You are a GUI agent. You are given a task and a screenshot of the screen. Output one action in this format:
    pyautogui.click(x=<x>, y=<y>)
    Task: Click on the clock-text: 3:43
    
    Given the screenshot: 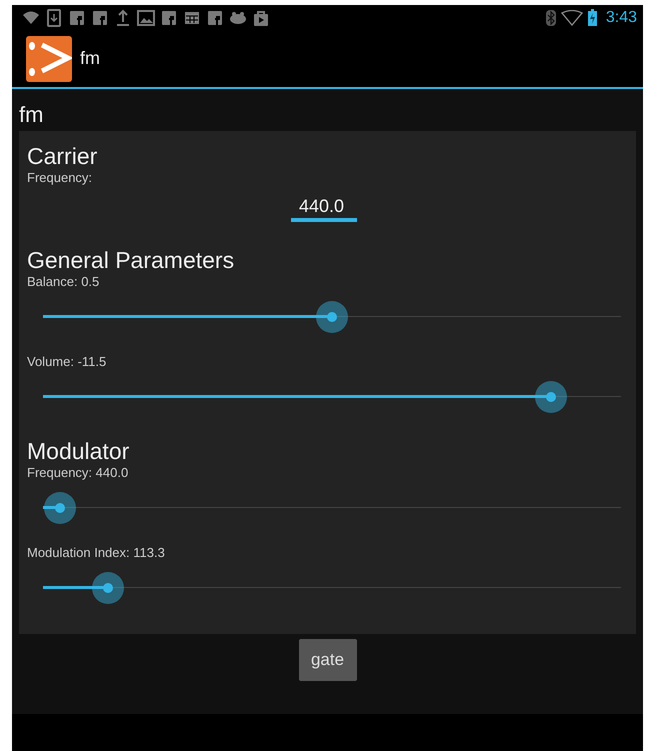 What is the action you would take?
    pyautogui.click(x=621, y=18)
    